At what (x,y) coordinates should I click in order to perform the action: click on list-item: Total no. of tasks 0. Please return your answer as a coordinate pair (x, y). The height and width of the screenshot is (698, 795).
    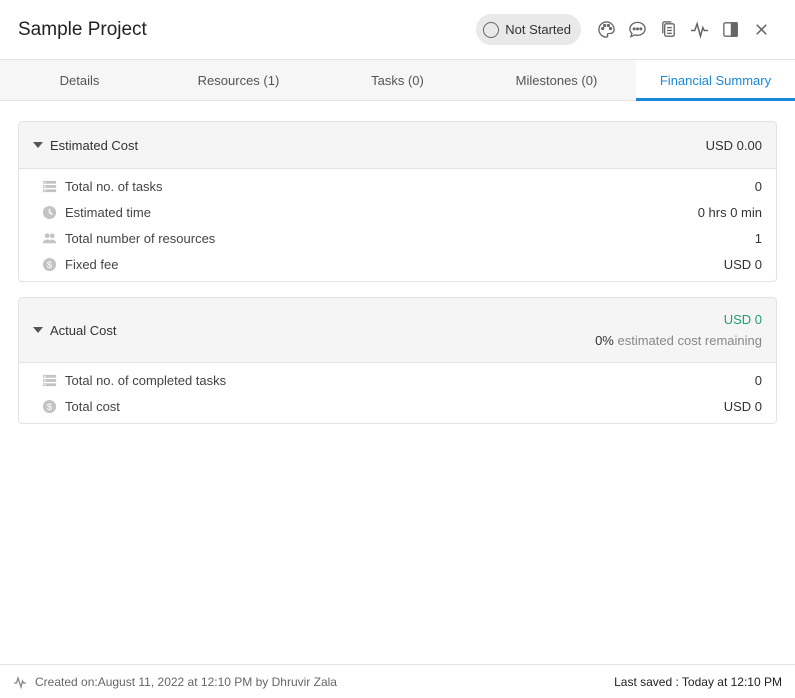
    Looking at the image, I should click on (401, 186).